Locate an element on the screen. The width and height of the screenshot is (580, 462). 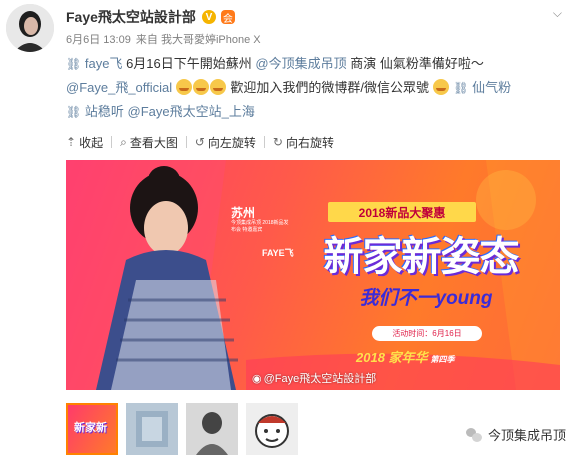
mention-jinding: @今顶集成吊顶 is located at coordinates (300, 63).